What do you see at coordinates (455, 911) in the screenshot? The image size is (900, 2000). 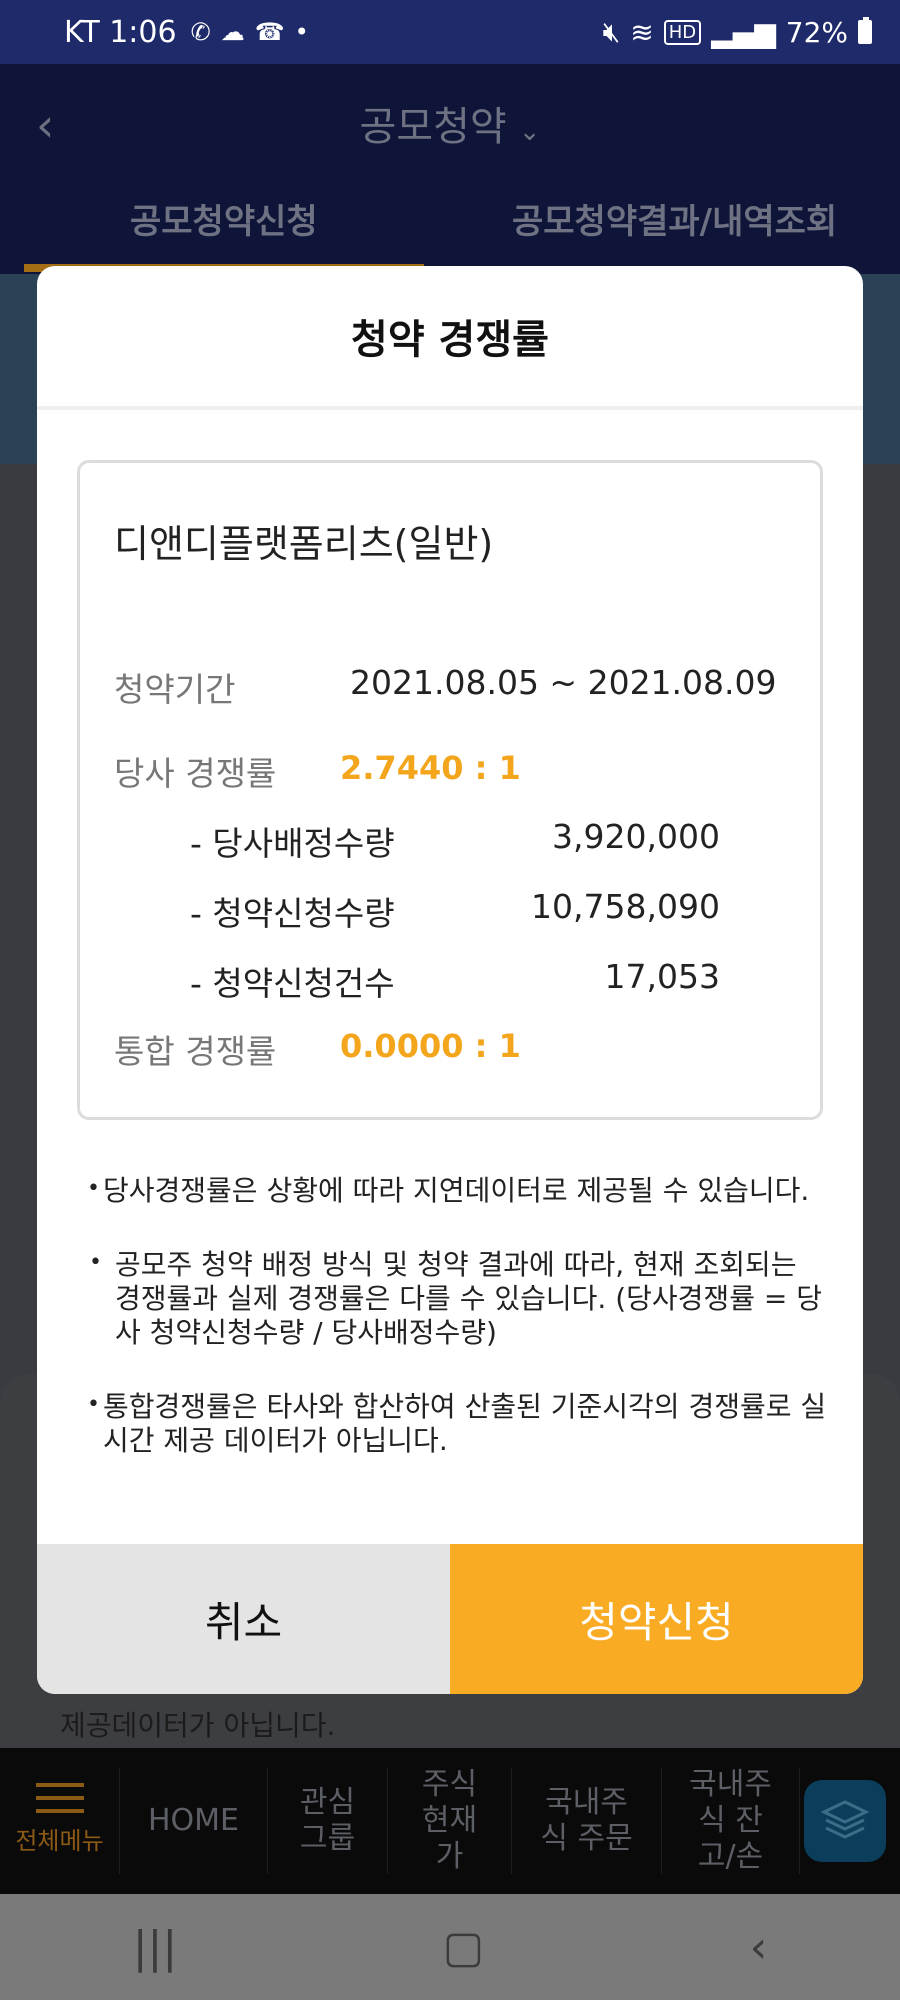 I see `applied-qty-row: - 청약신청수량 10,758,090` at bounding box center [455, 911].